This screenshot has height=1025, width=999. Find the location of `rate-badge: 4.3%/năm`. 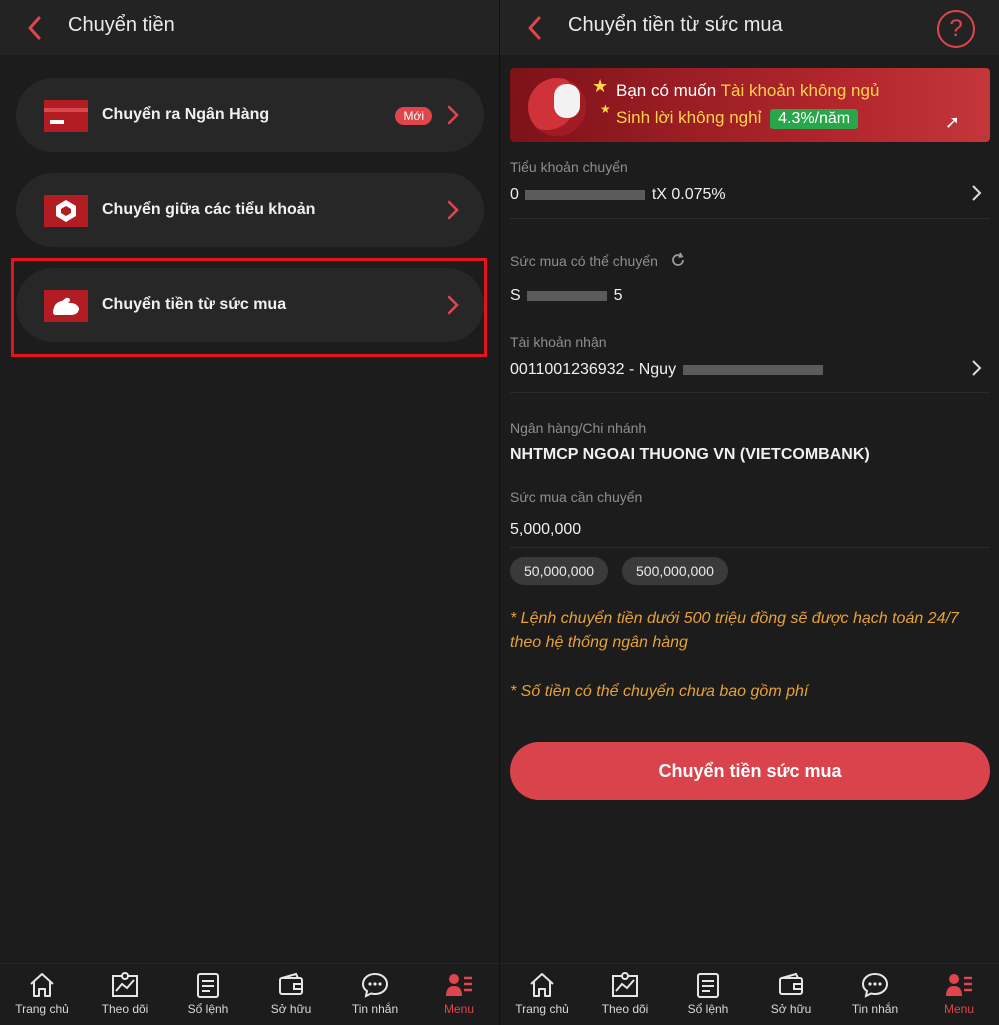

rate-badge: 4.3%/năm is located at coordinates (814, 119).